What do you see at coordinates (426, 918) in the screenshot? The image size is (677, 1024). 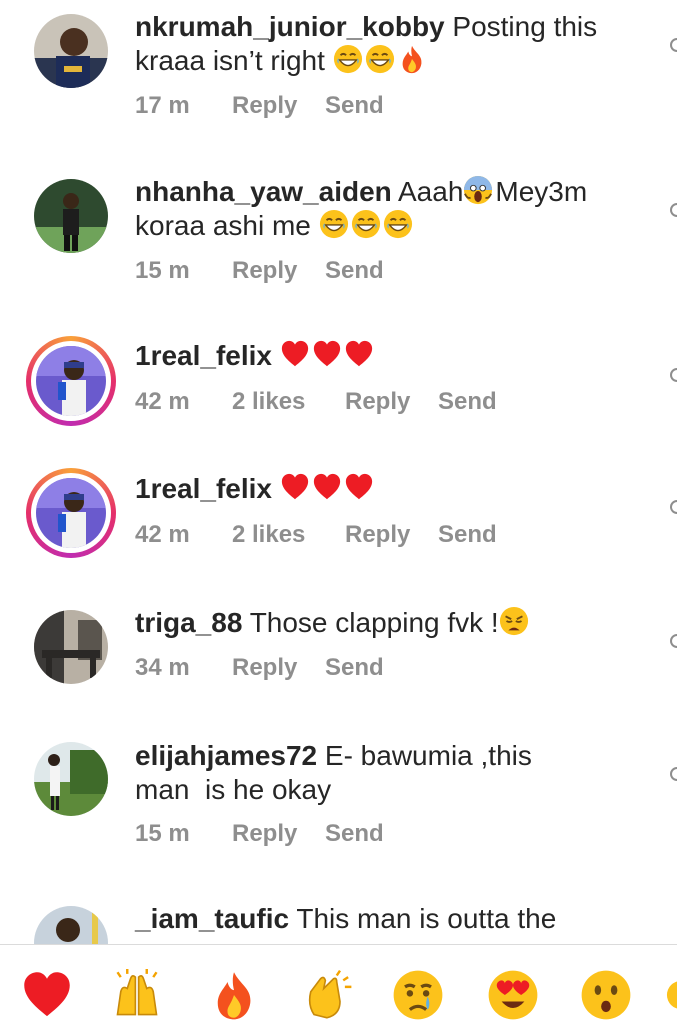 I see `comment-body: This man is outta the` at bounding box center [426, 918].